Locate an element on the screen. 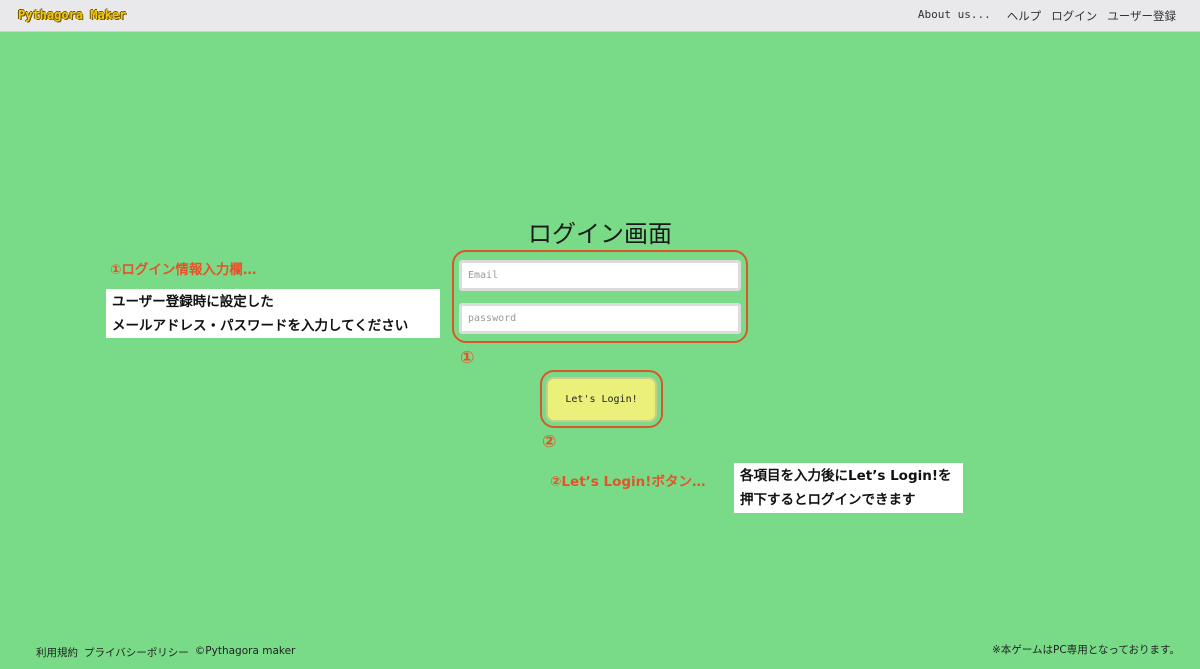 Image resolution: width=1200 pixels, height=669 pixels. annotation-1-box: ユーザー登録時に設定した メールアドレス・パスワードを入力してください is located at coordinates (273, 313).